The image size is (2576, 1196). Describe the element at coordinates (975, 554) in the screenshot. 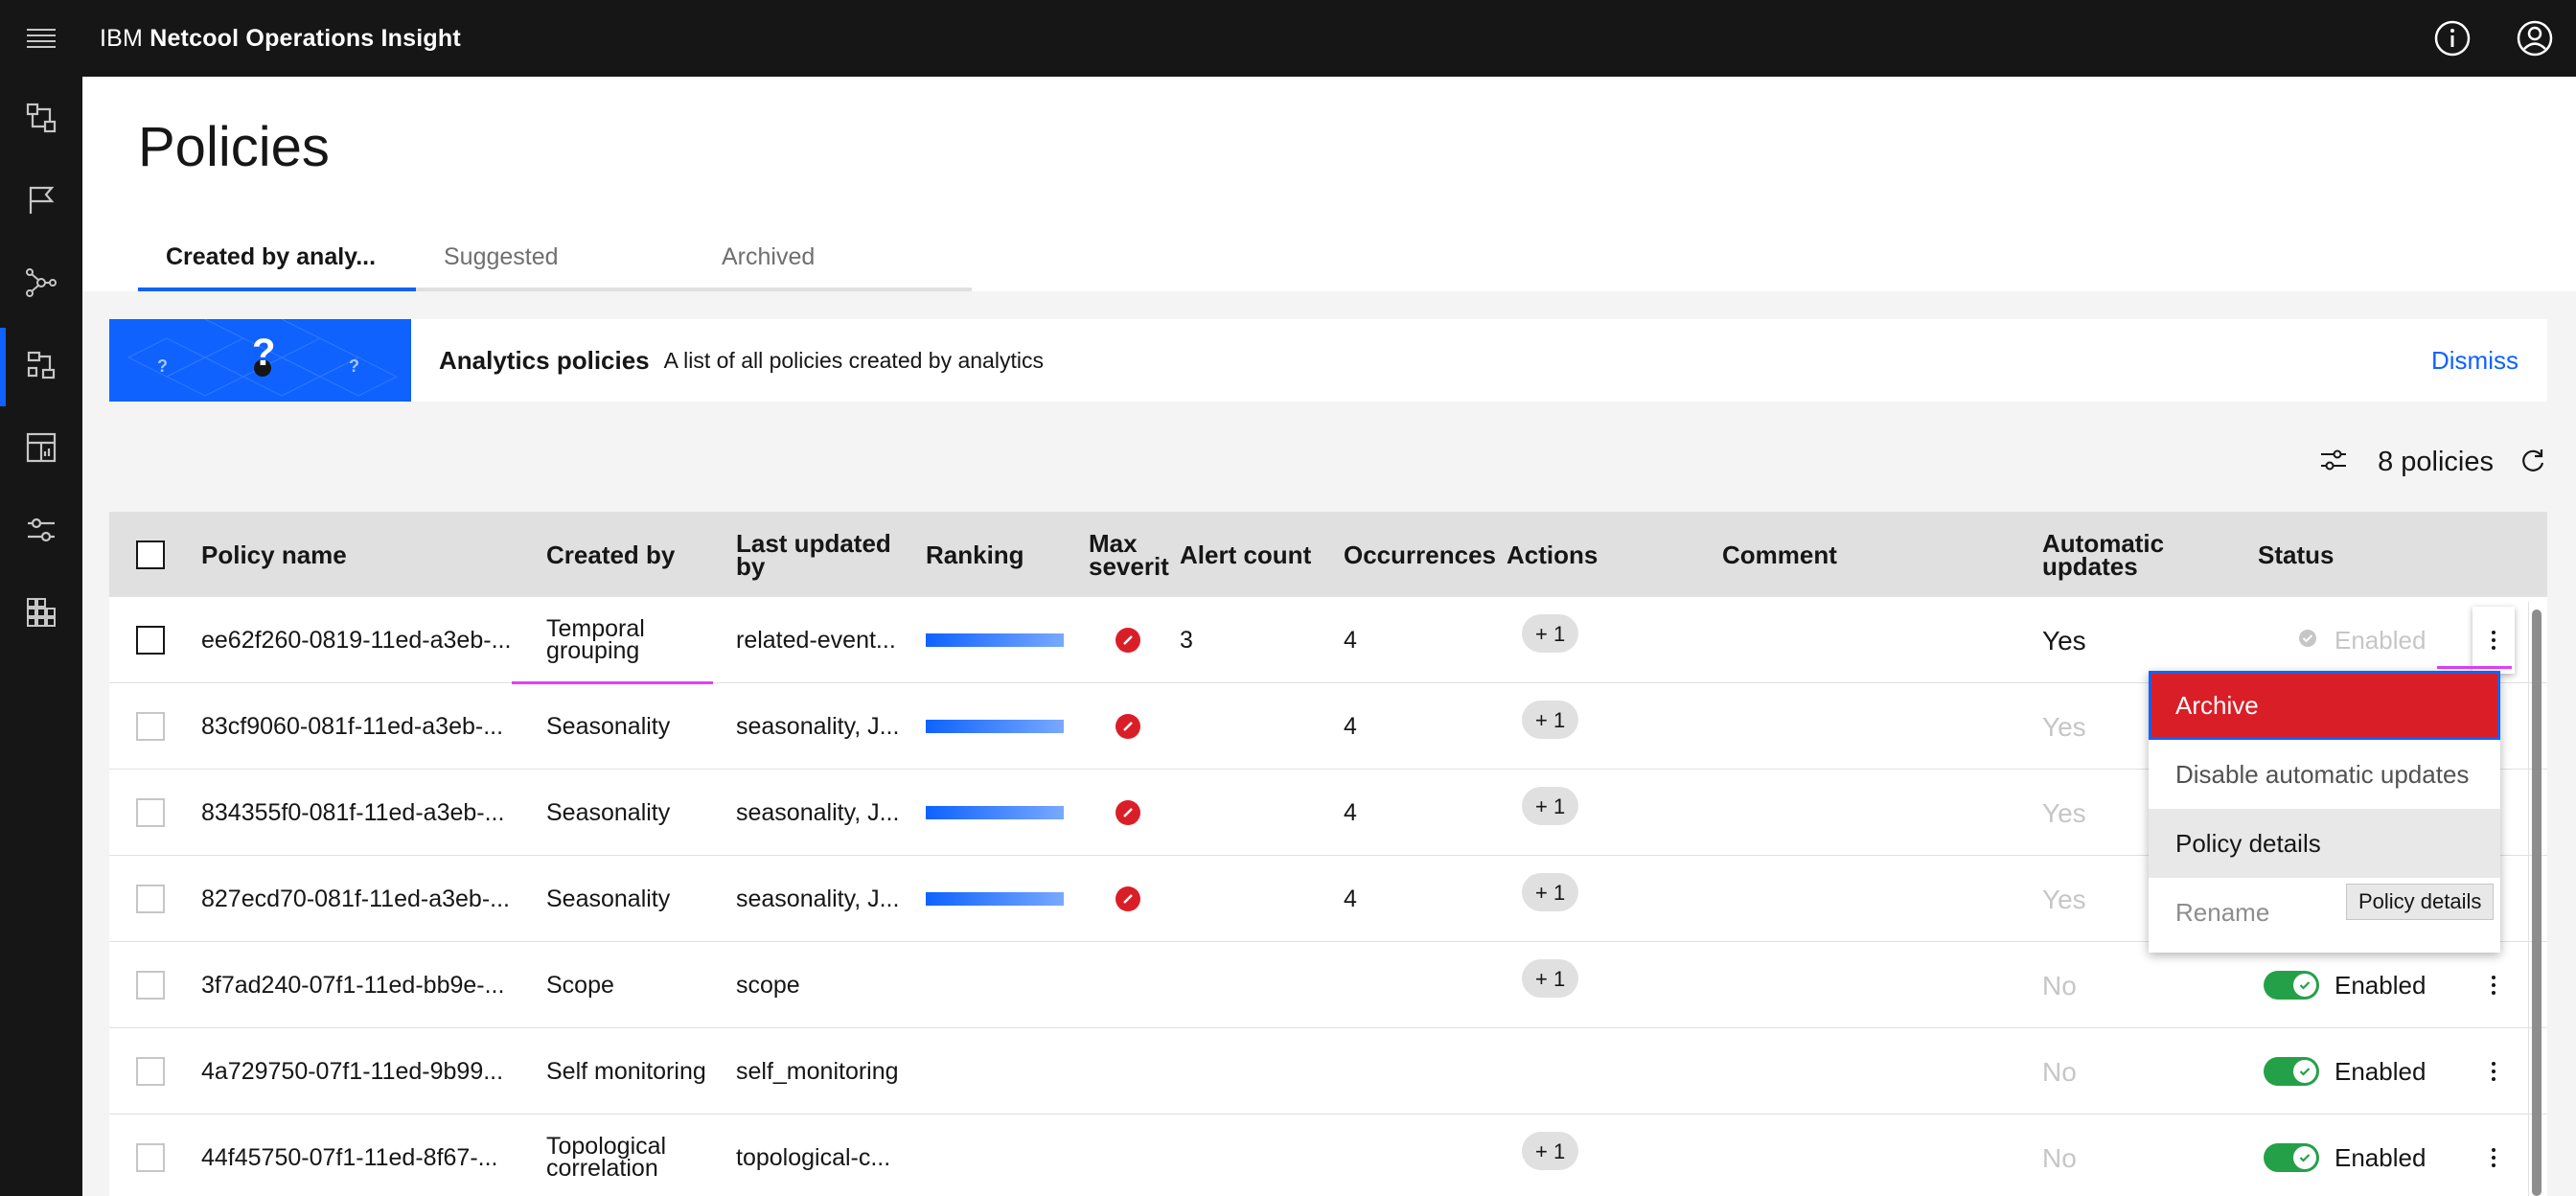

I see `col-ranking: Ranking` at that location.